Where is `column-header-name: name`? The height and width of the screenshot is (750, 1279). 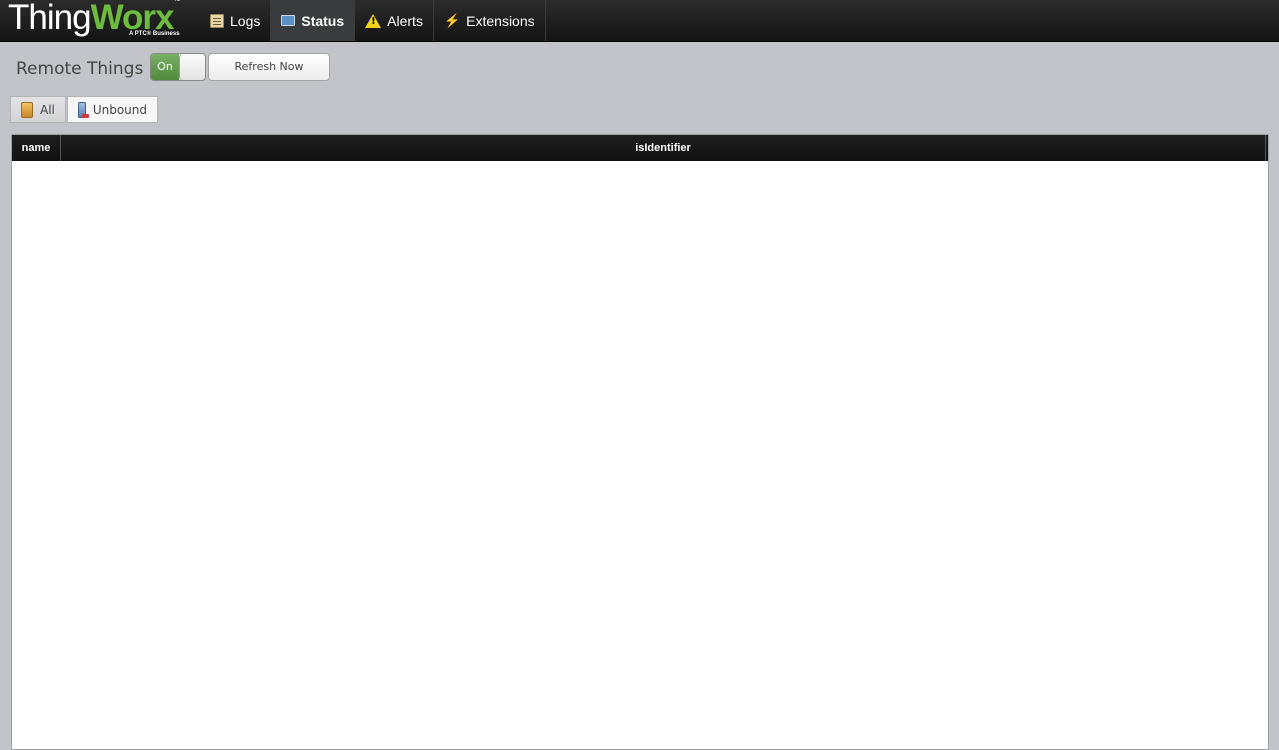 column-header-name: name is located at coordinates (36, 148).